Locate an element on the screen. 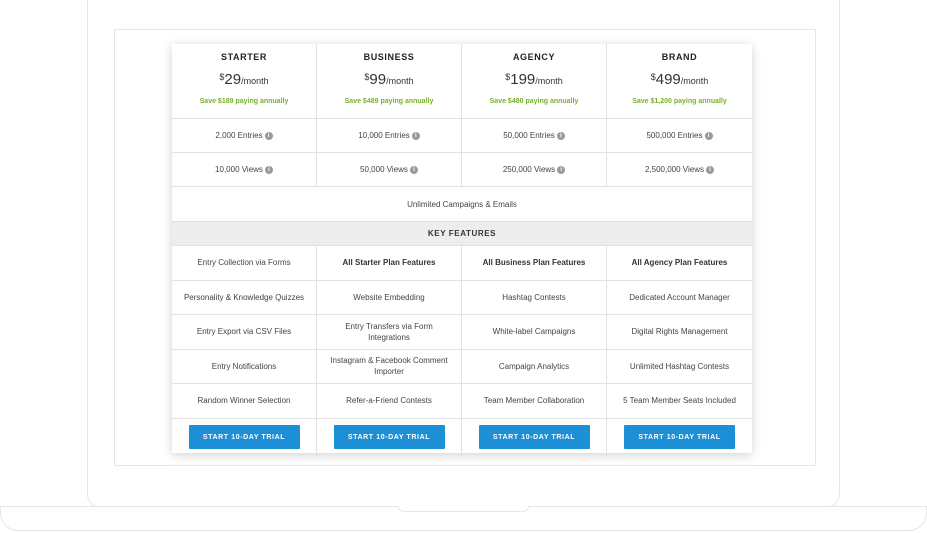 The image size is (927, 533). feature-cell: Refer-a-Friend Contests is located at coordinates (389, 401).